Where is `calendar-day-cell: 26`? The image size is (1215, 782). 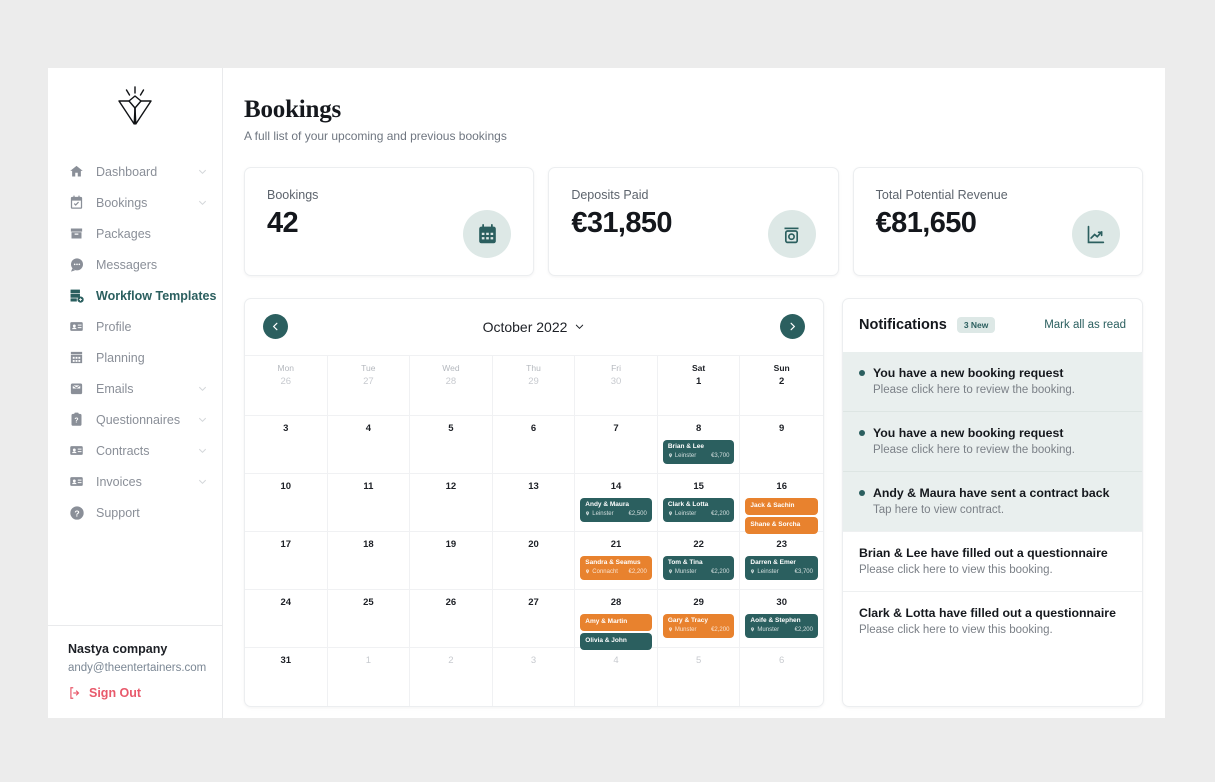 calendar-day-cell: 26 is located at coordinates (451, 618).